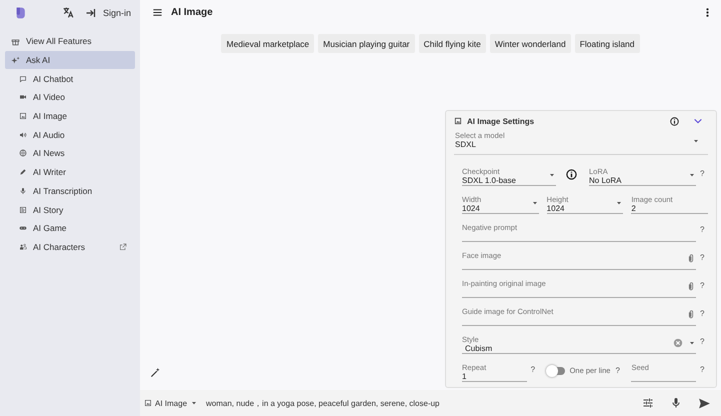  Describe the element at coordinates (23, 134) in the screenshot. I see `speaker-icon` at that location.